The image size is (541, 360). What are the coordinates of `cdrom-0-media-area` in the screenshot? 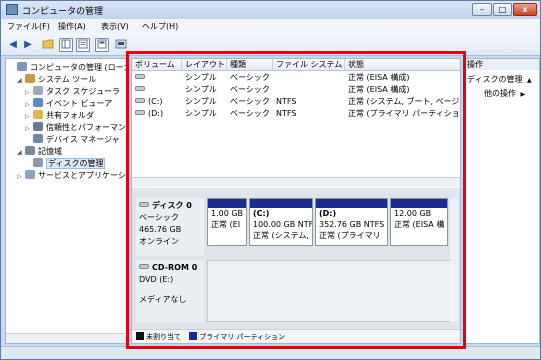 It's located at (329, 291).